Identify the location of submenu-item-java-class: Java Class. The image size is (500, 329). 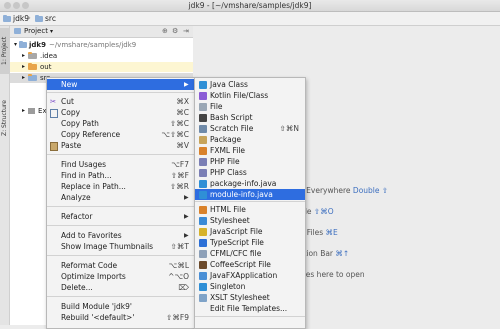
(250, 84).